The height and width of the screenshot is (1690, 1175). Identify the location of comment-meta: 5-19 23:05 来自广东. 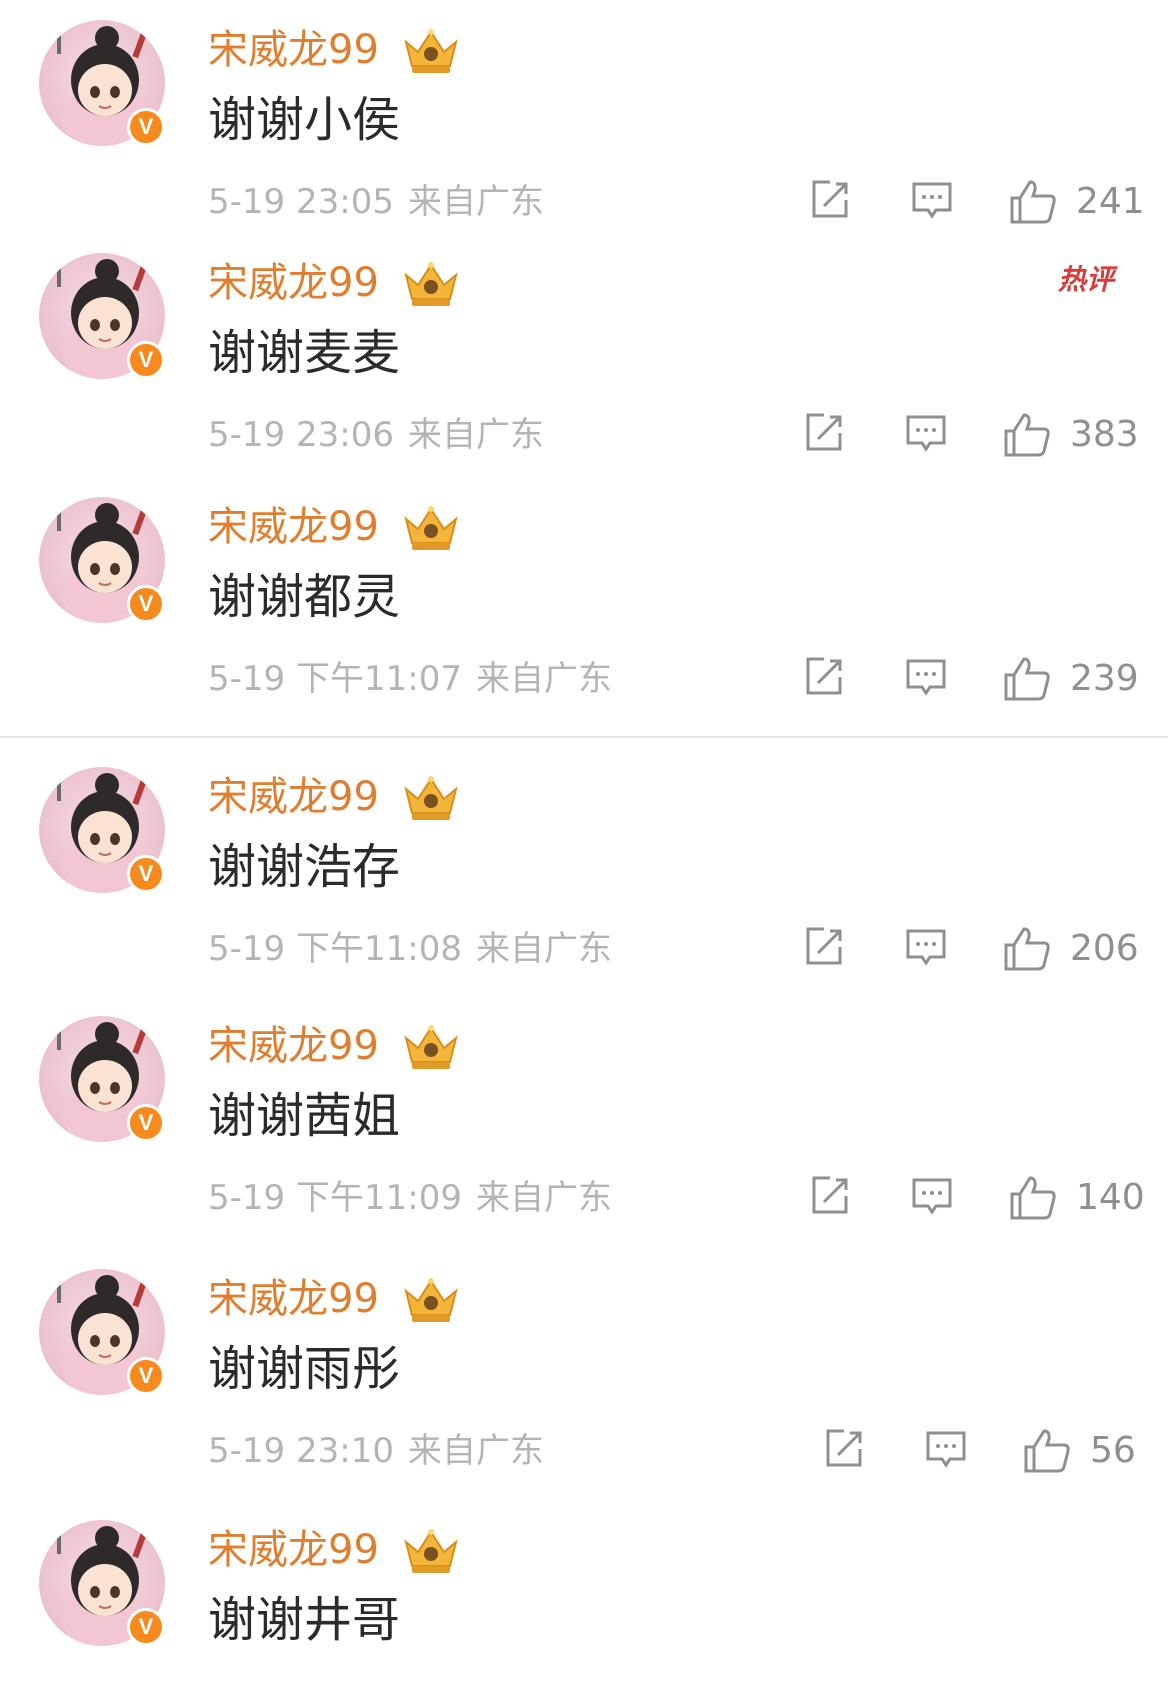
(376, 202).